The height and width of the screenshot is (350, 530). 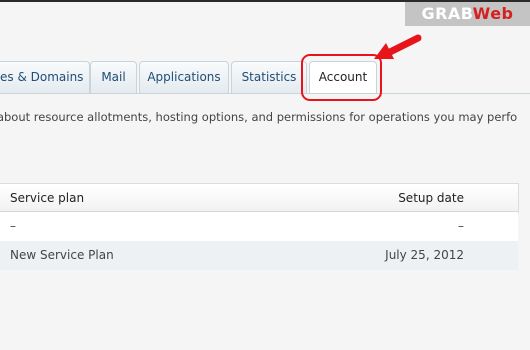 I want to click on cell-setup-date: –, so click(x=461, y=226).